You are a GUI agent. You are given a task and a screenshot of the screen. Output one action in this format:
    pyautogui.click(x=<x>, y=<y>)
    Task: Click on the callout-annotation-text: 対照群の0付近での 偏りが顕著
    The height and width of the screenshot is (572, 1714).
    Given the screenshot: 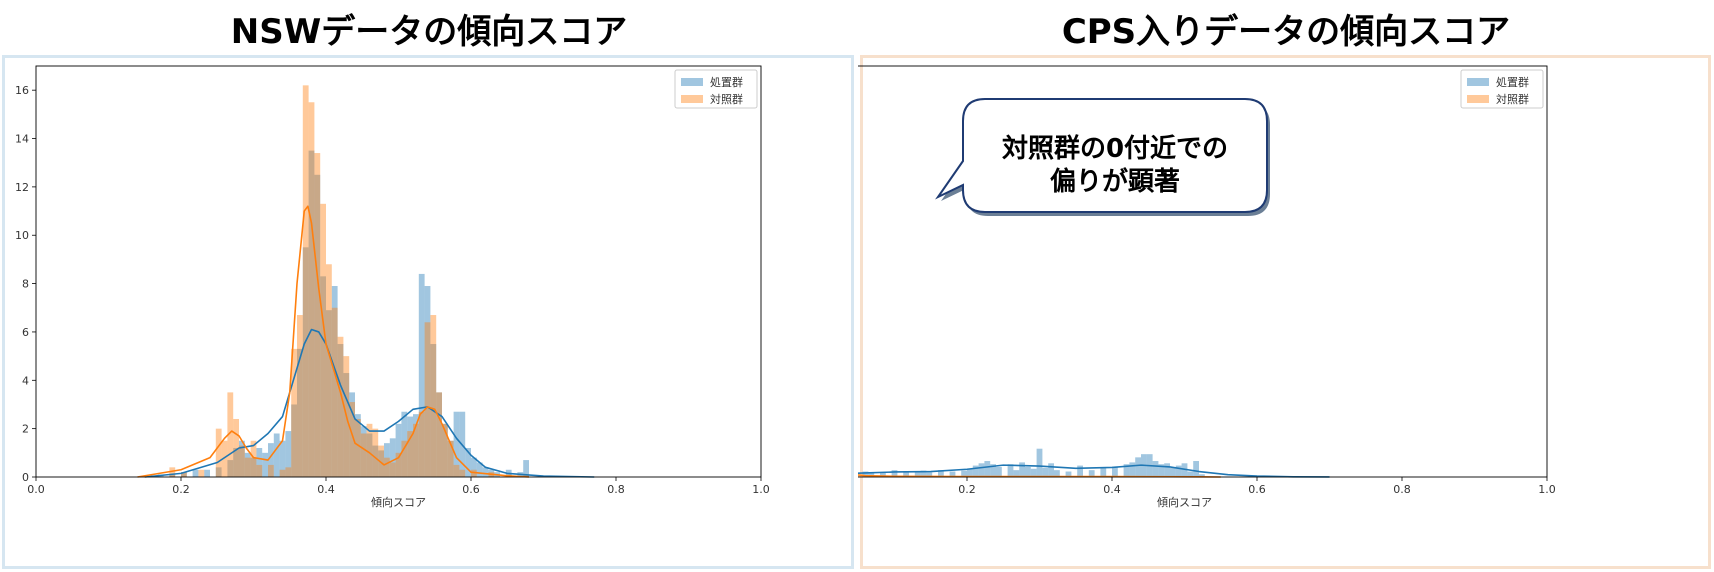 What is the action you would take?
    pyautogui.click(x=1115, y=165)
    